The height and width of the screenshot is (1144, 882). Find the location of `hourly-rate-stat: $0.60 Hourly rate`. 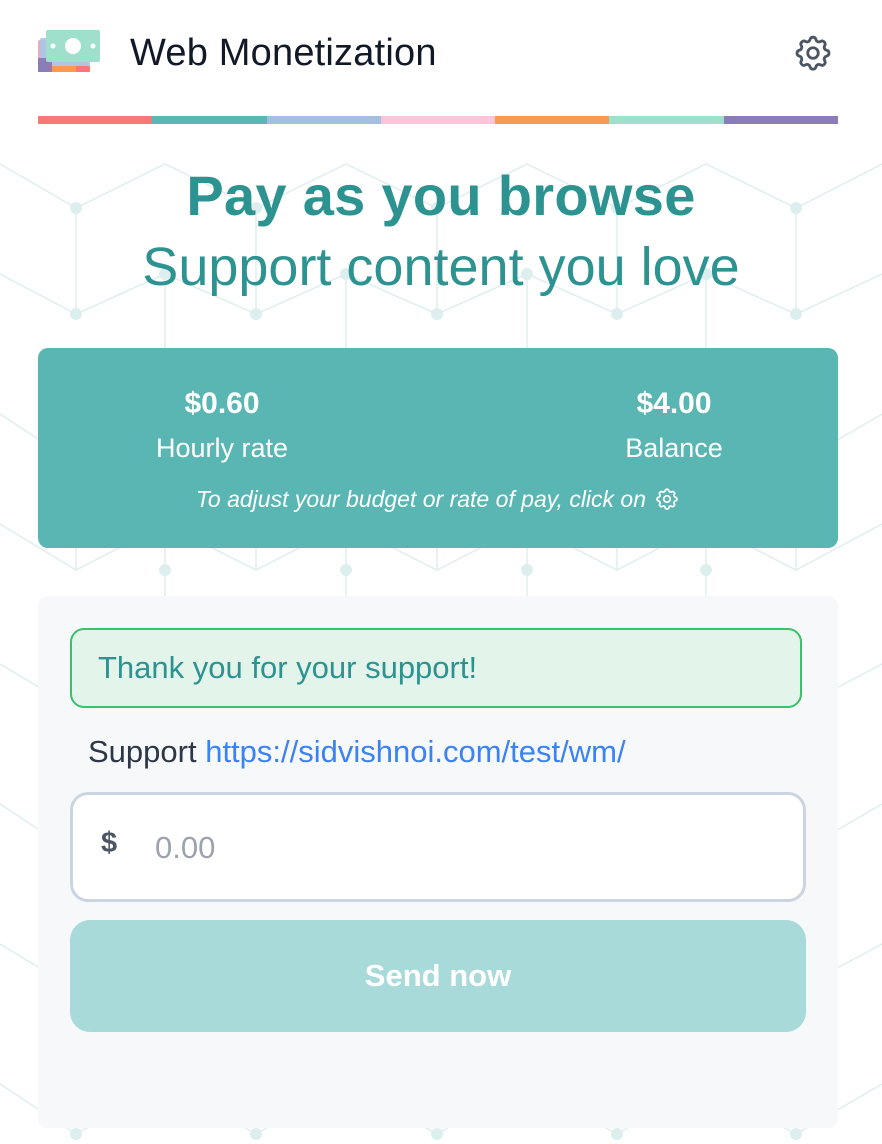

hourly-rate-stat: $0.60 Hourly rate is located at coordinates (222, 425).